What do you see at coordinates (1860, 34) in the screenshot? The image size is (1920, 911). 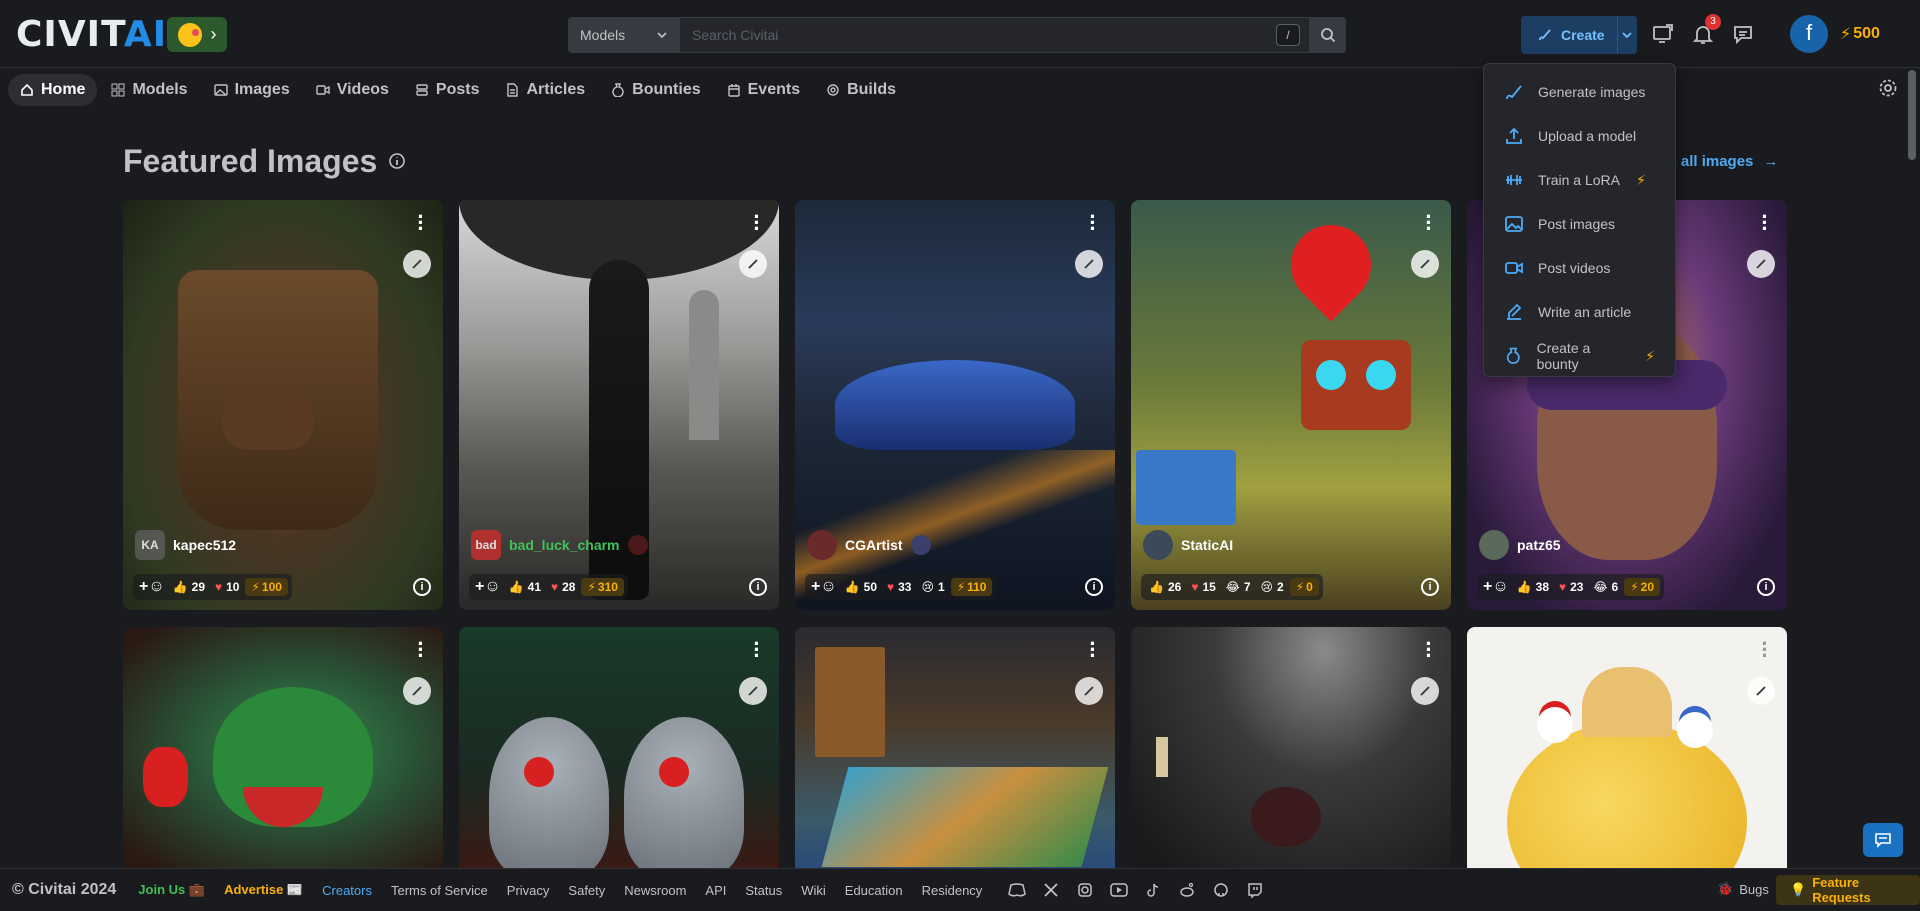 I see `buzz-balance: ⚡ 500` at bounding box center [1860, 34].